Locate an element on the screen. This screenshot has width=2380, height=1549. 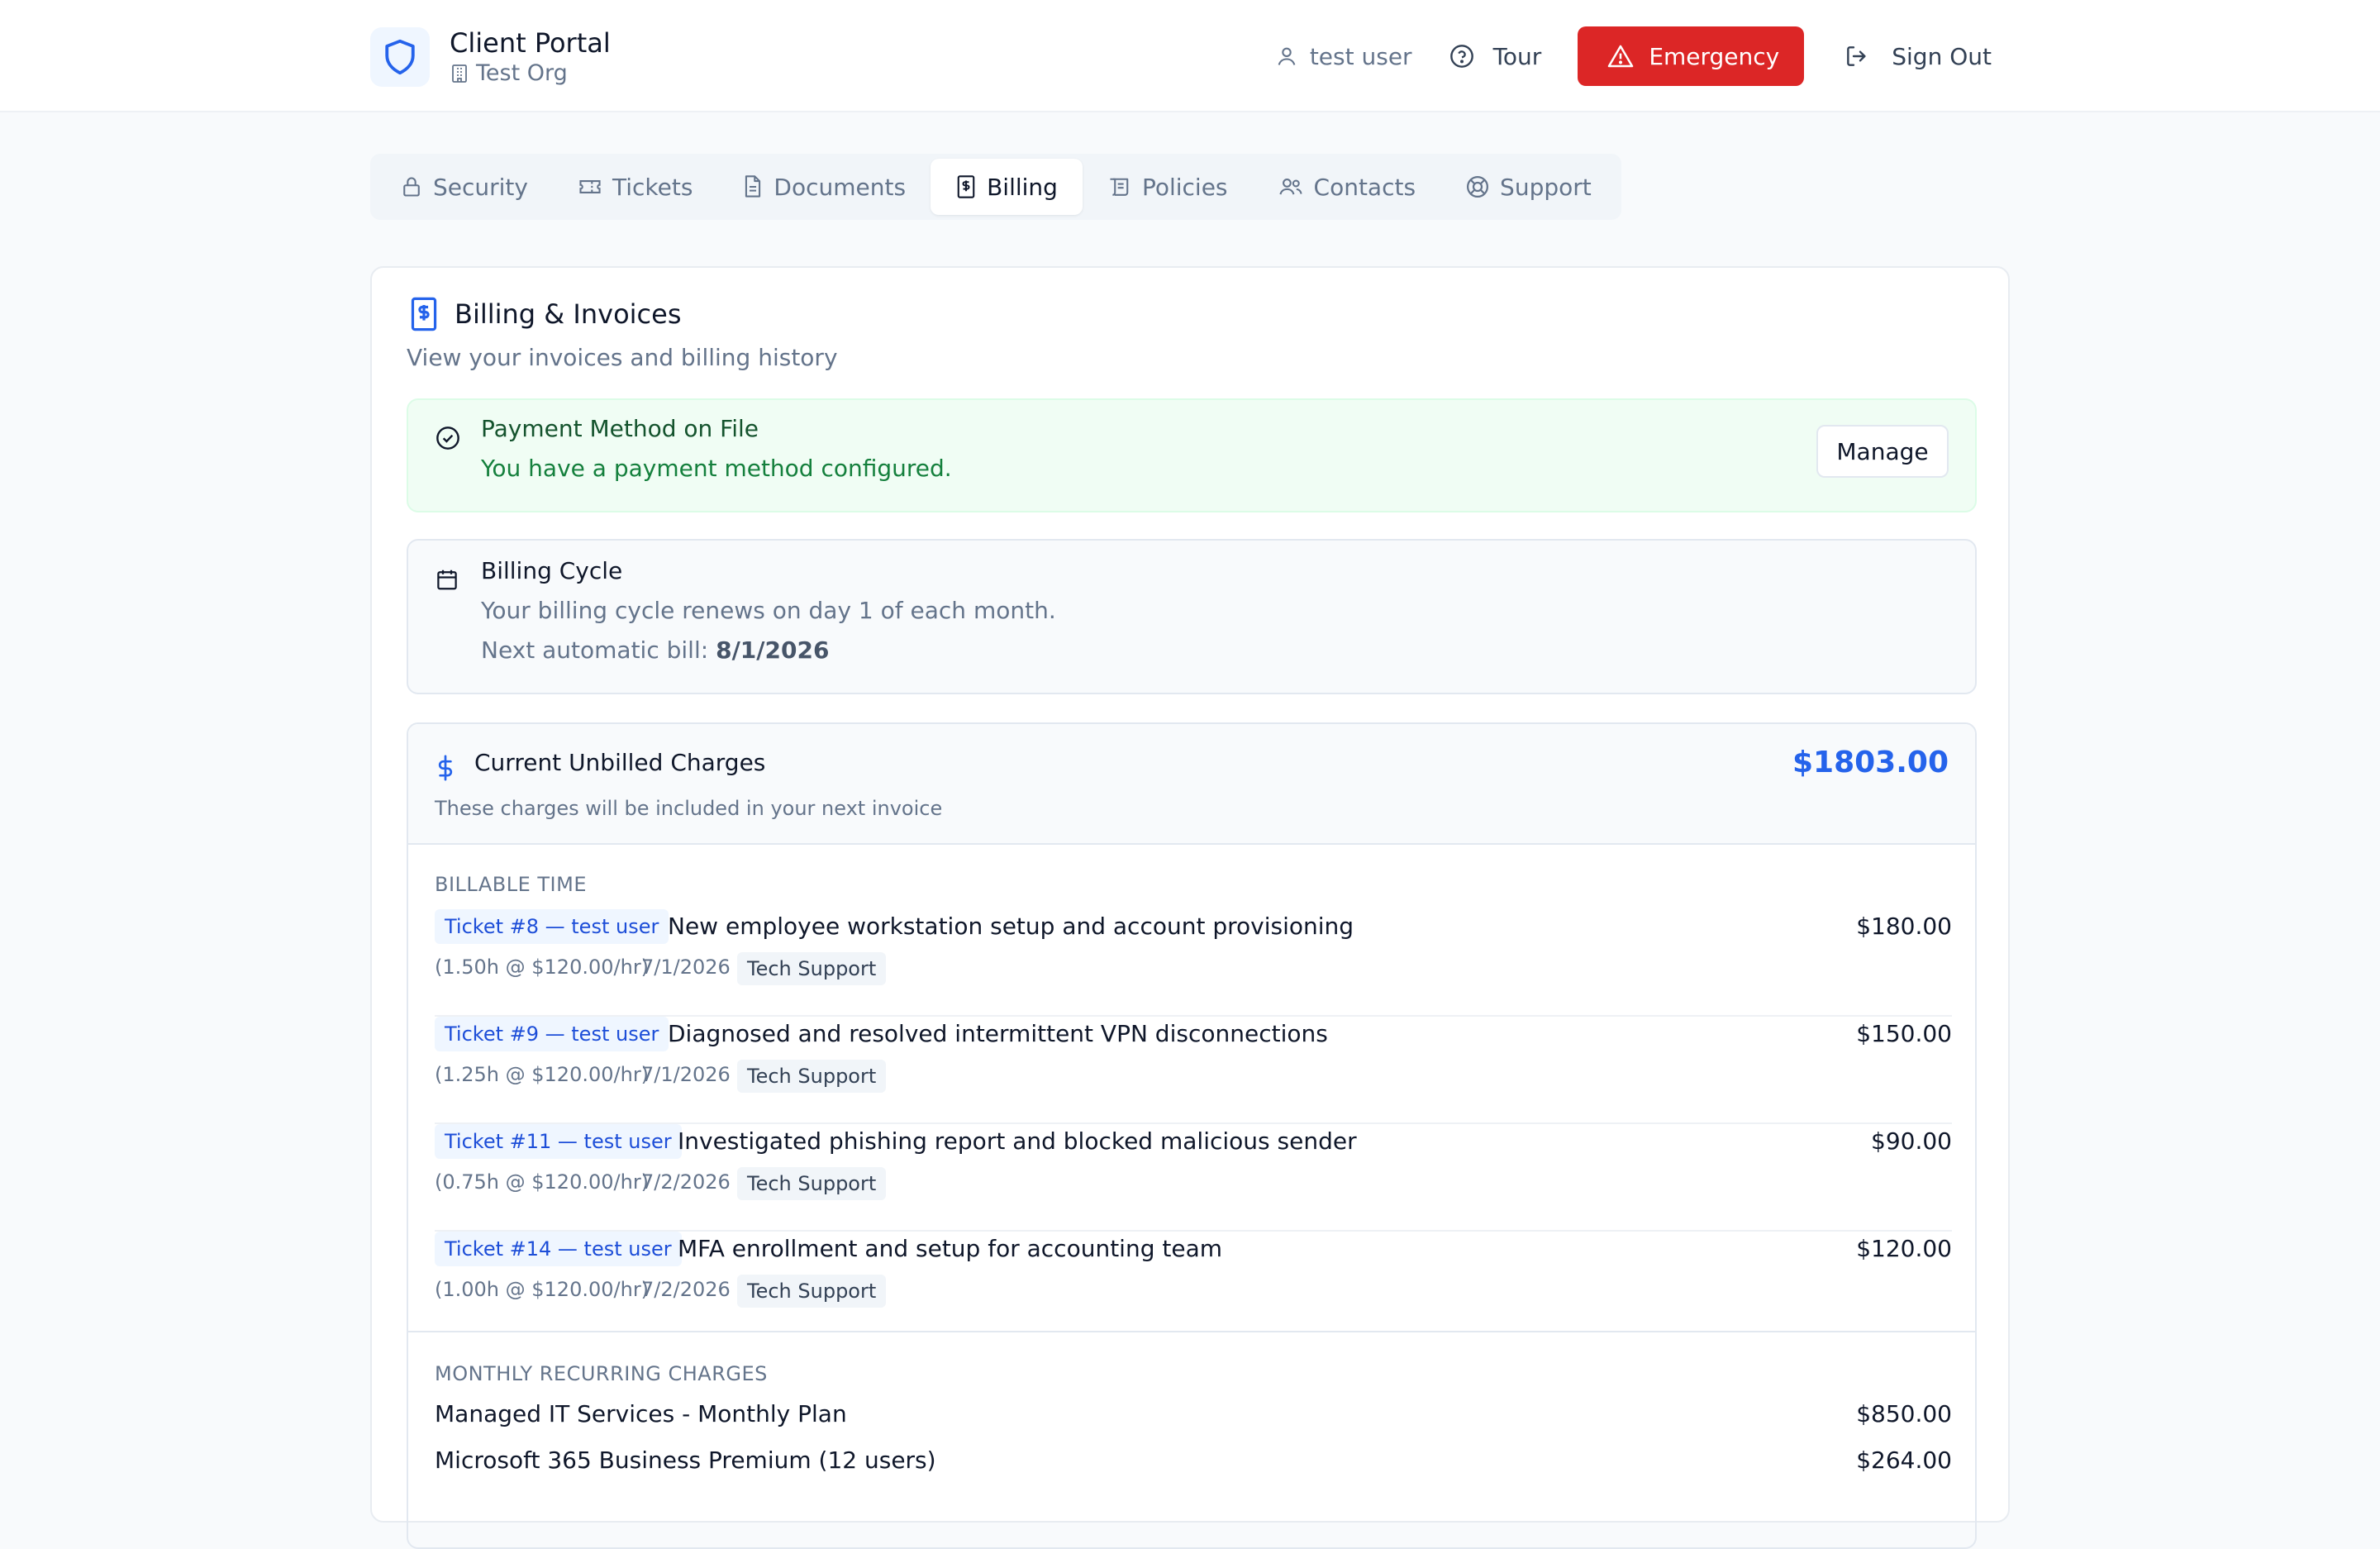
ticket-link: Ticket #11 — test user is located at coordinates (558, 1141).